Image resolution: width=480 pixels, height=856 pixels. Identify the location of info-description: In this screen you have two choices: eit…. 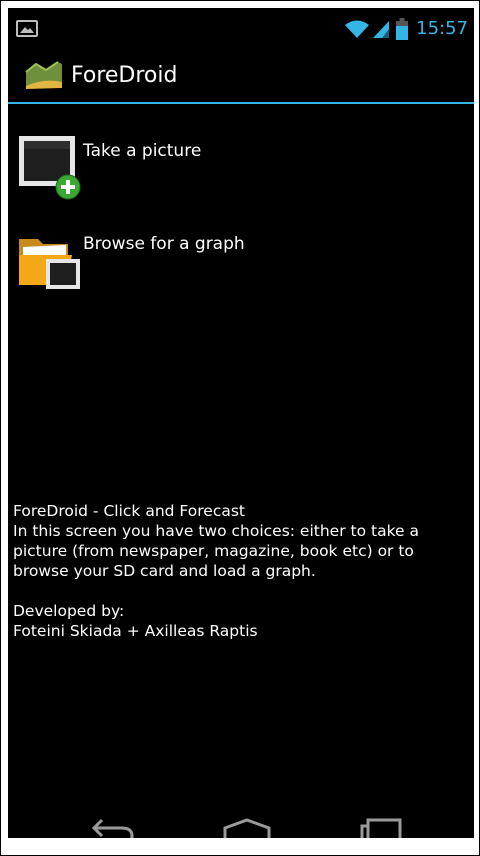
(216, 551).